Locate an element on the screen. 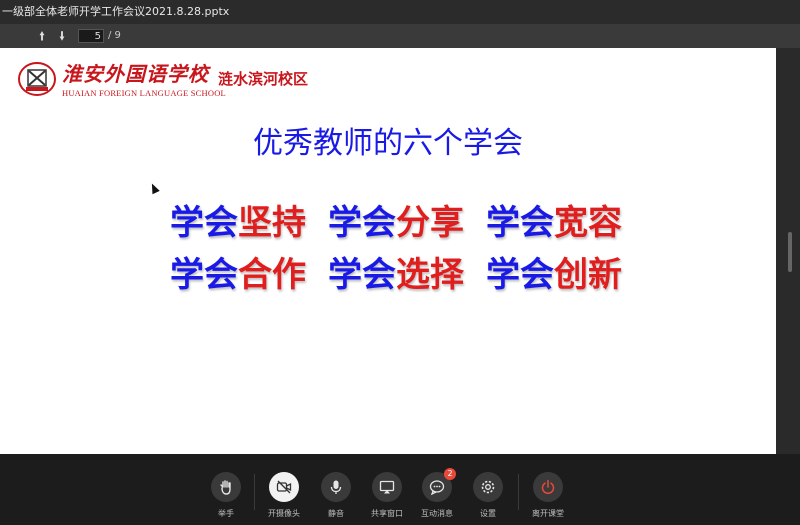 This screenshot has height=525, width=800. skill-item: 学会分享 is located at coordinates (396, 223).